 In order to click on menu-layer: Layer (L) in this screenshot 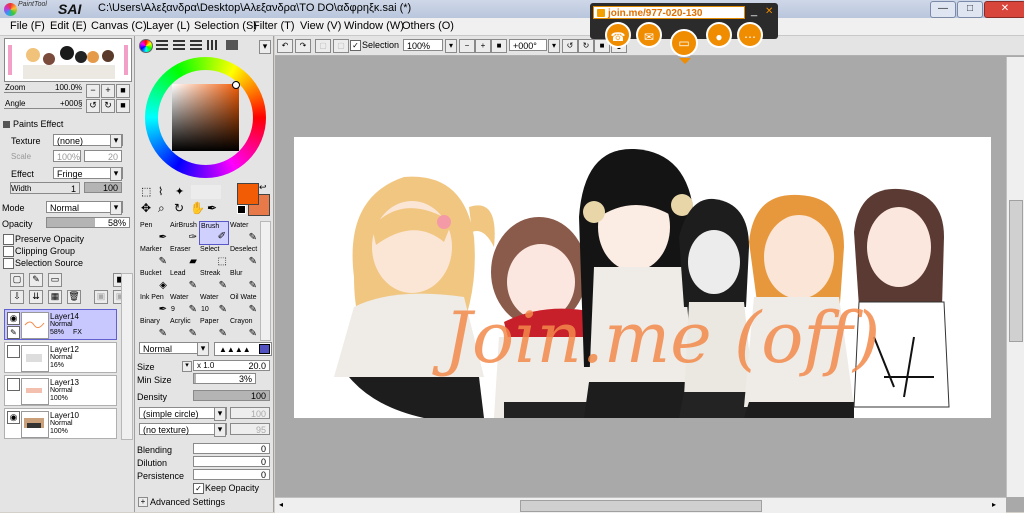, I will do `click(168, 26)`.